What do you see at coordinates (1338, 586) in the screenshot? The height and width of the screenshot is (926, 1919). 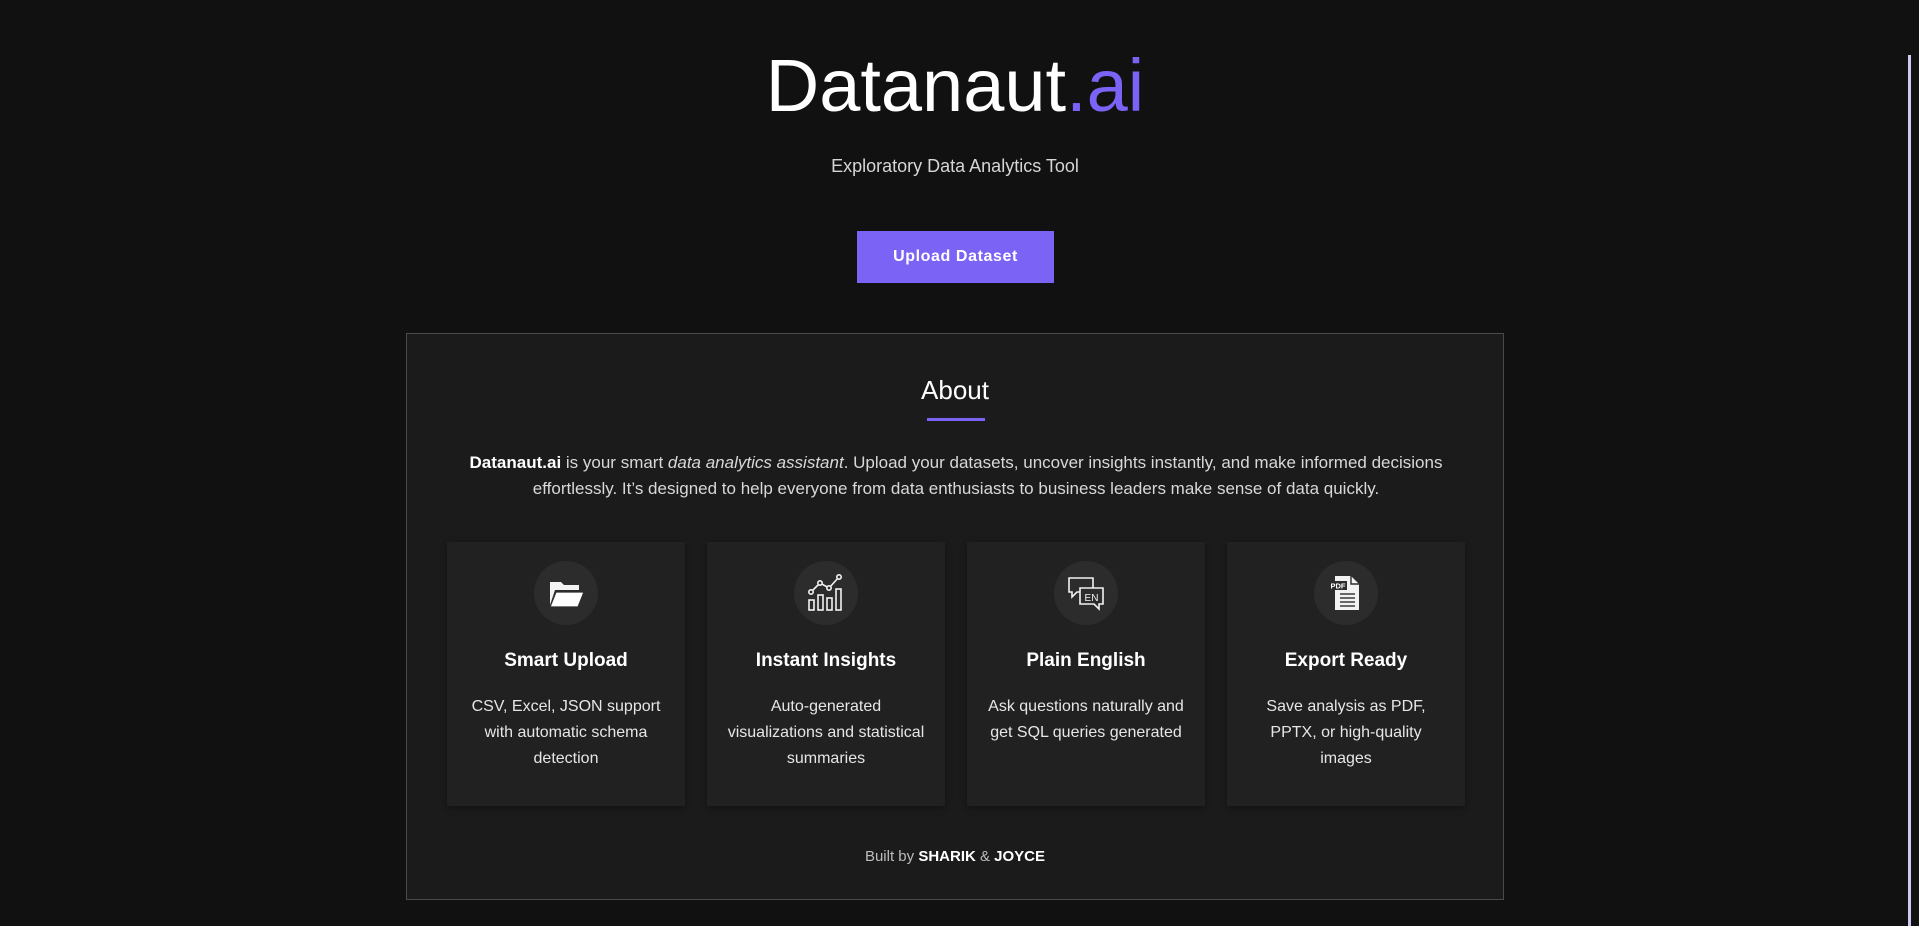 I see `pdf-icon-label: PDF` at bounding box center [1338, 586].